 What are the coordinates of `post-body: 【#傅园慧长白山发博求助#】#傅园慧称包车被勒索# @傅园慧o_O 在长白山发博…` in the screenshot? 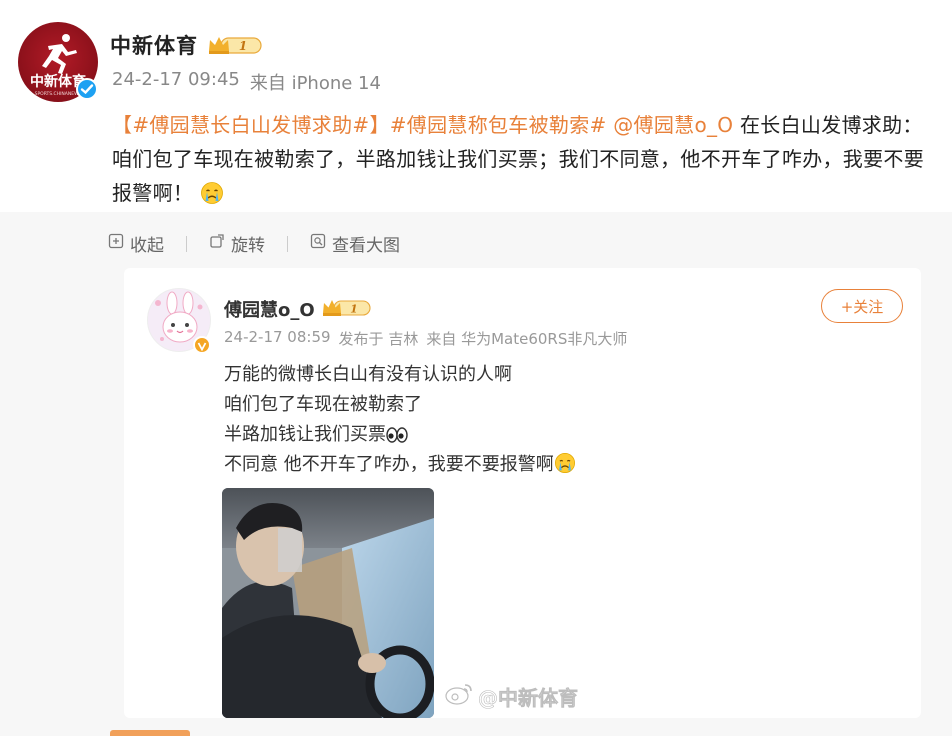 It's located at (523, 159).